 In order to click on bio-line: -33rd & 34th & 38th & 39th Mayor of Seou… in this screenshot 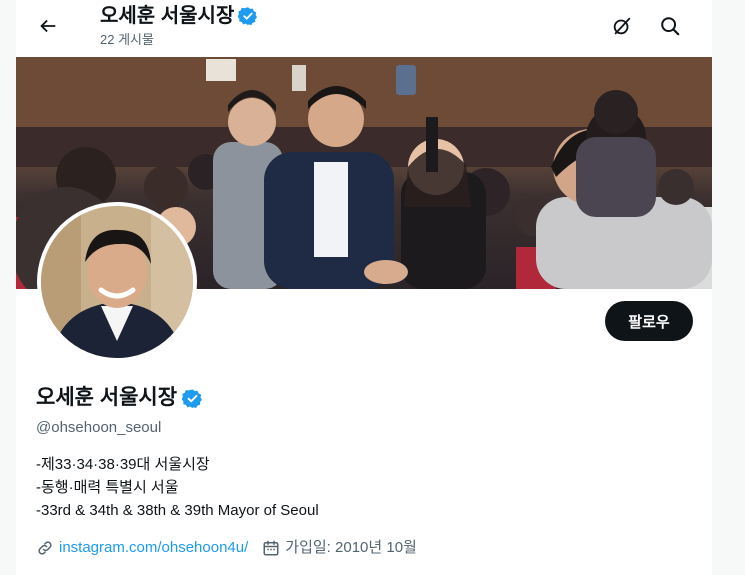, I will do `click(177, 510)`.